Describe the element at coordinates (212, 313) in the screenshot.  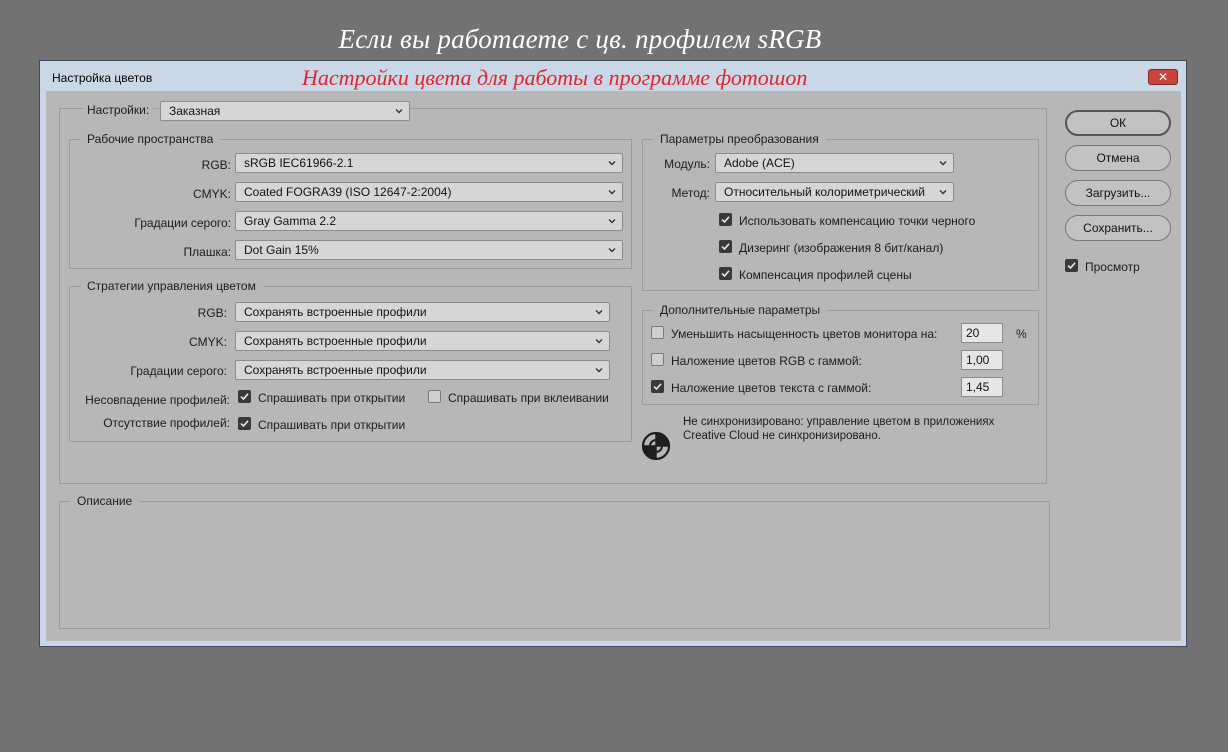
I see `pol-rgb-label: RGB:` at that location.